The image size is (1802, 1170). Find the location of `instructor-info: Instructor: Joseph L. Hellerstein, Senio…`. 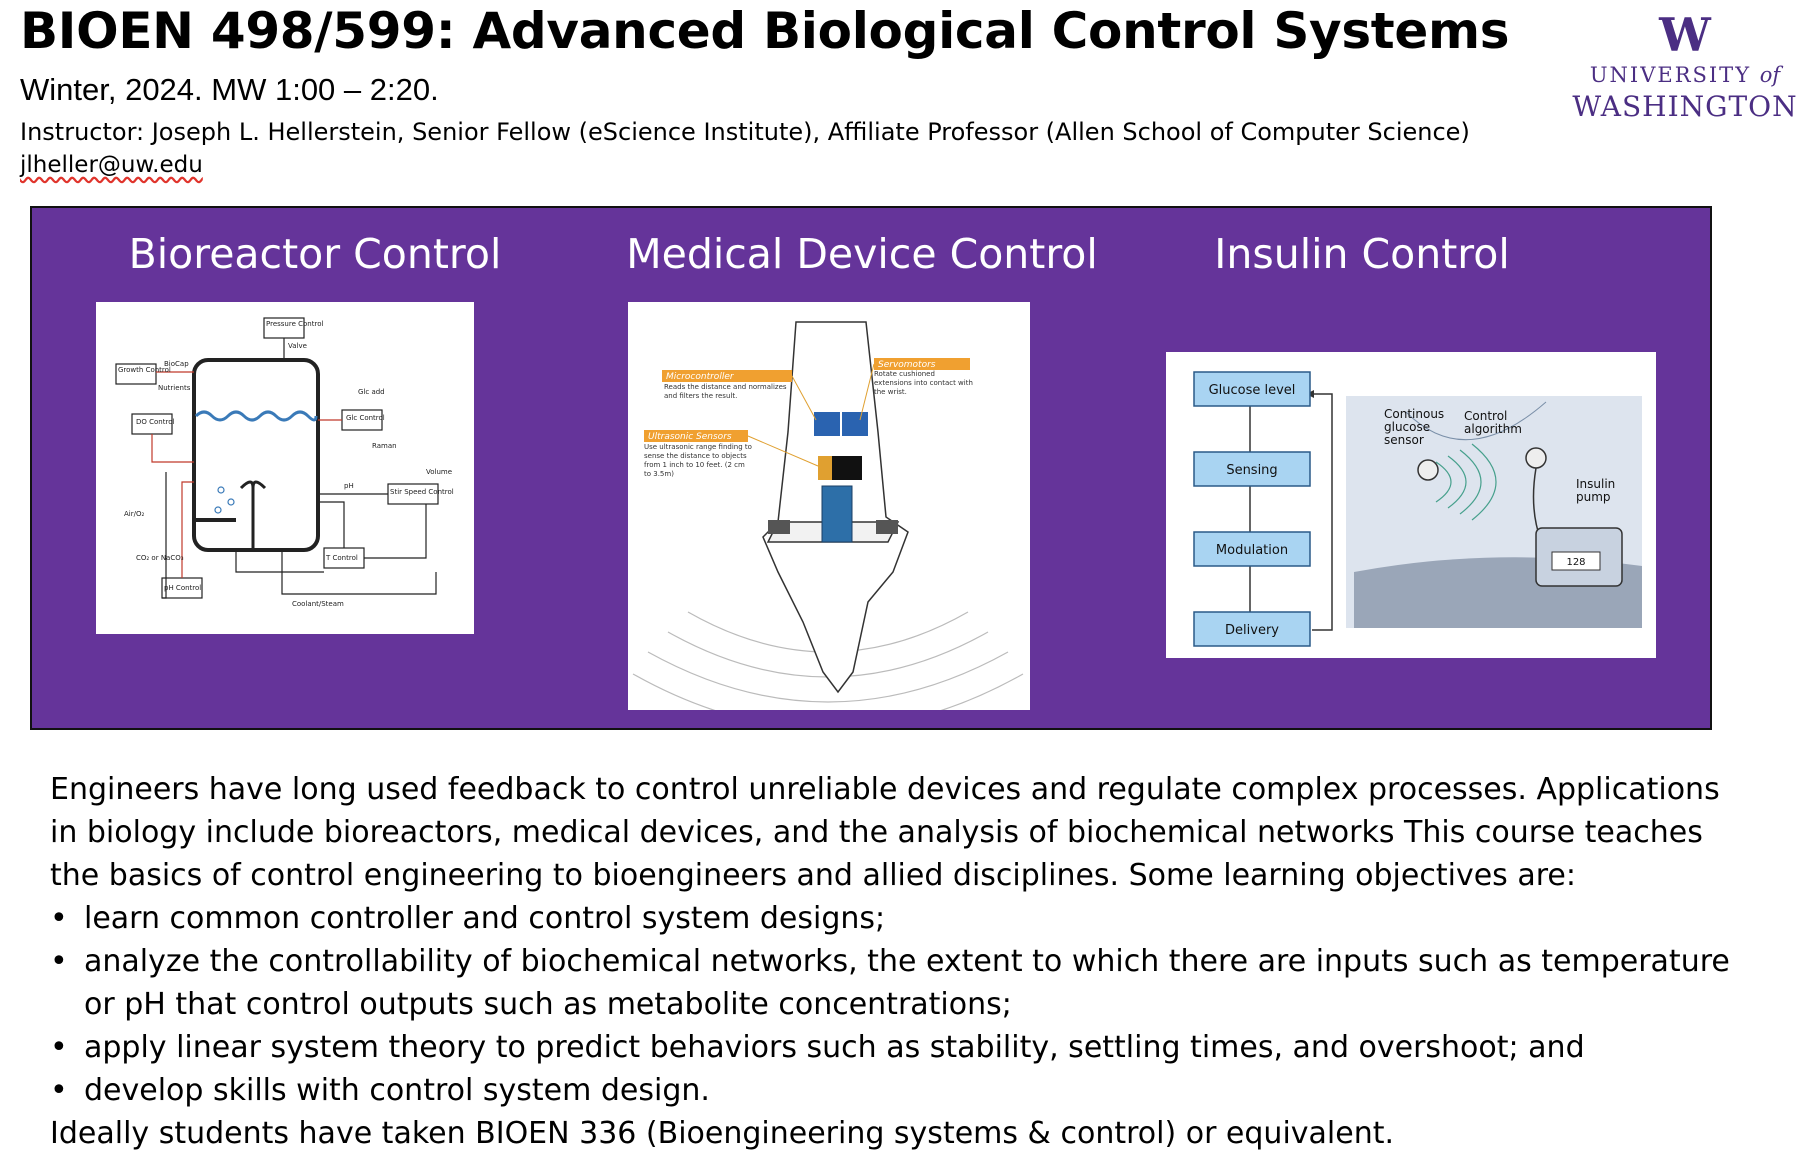

instructor-info: Instructor: Joseph L. Hellerstein, Senio… is located at coordinates (745, 132).